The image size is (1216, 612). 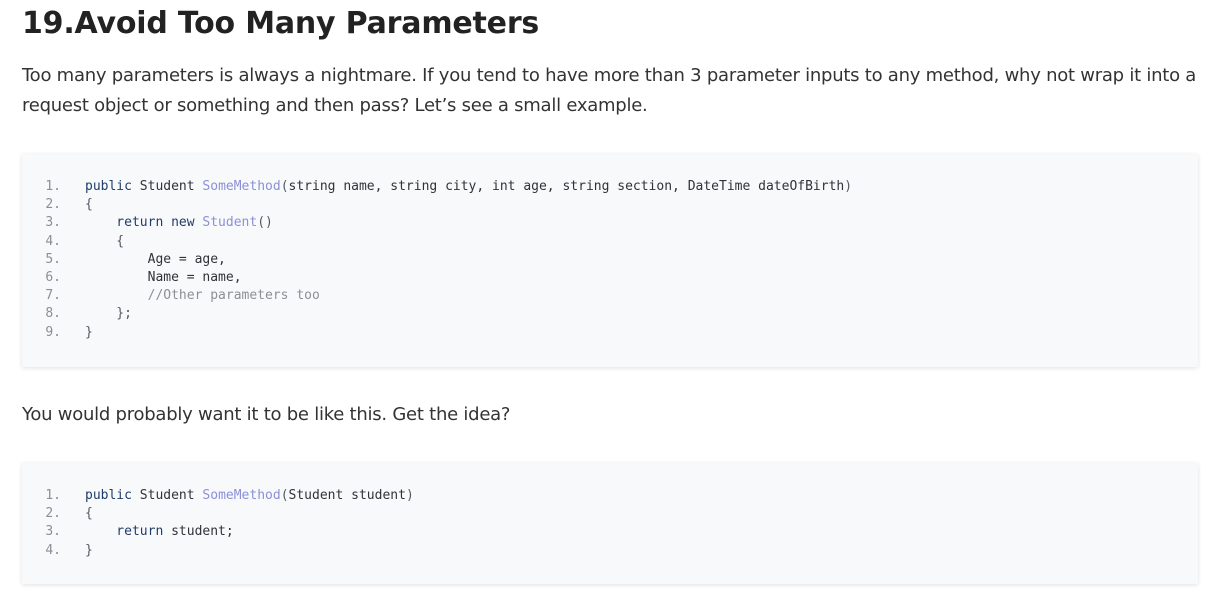 What do you see at coordinates (53, 332) in the screenshot?
I see `line-number: 9.` at bounding box center [53, 332].